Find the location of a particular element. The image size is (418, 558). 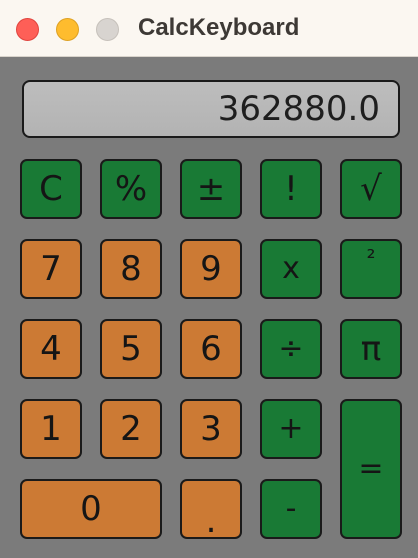

multiply-button-label: x is located at coordinates (291, 268).